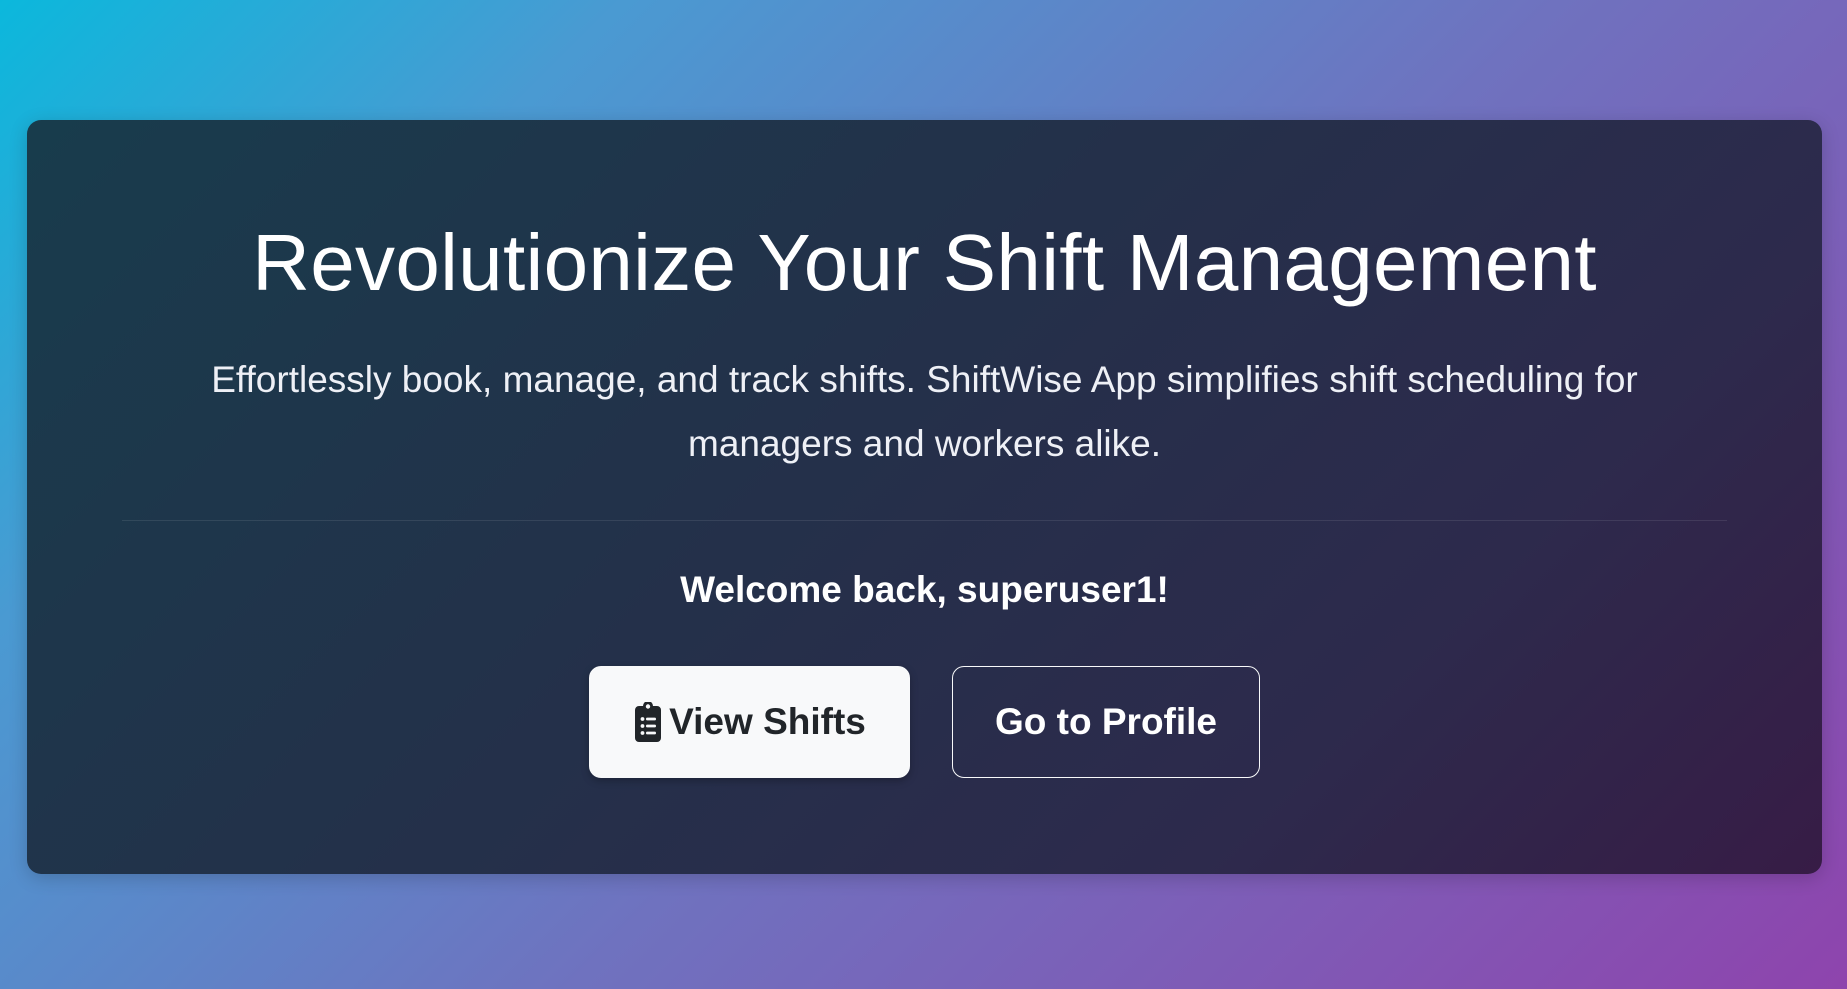 This screenshot has height=989, width=1847. What do you see at coordinates (648, 722) in the screenshot?
I see `clipboard-list-icon` at bounding box center [648, 722].